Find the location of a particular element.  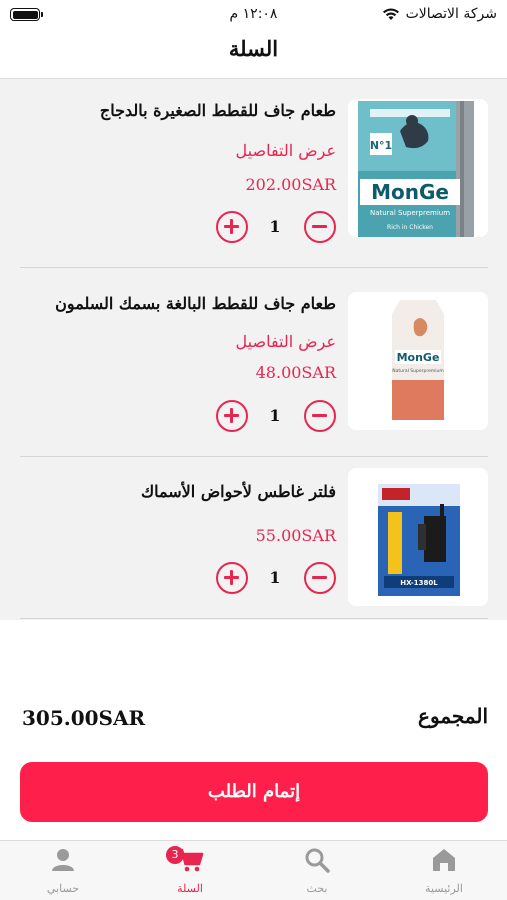

page-title: السلة is located at coordinates (253, 48).